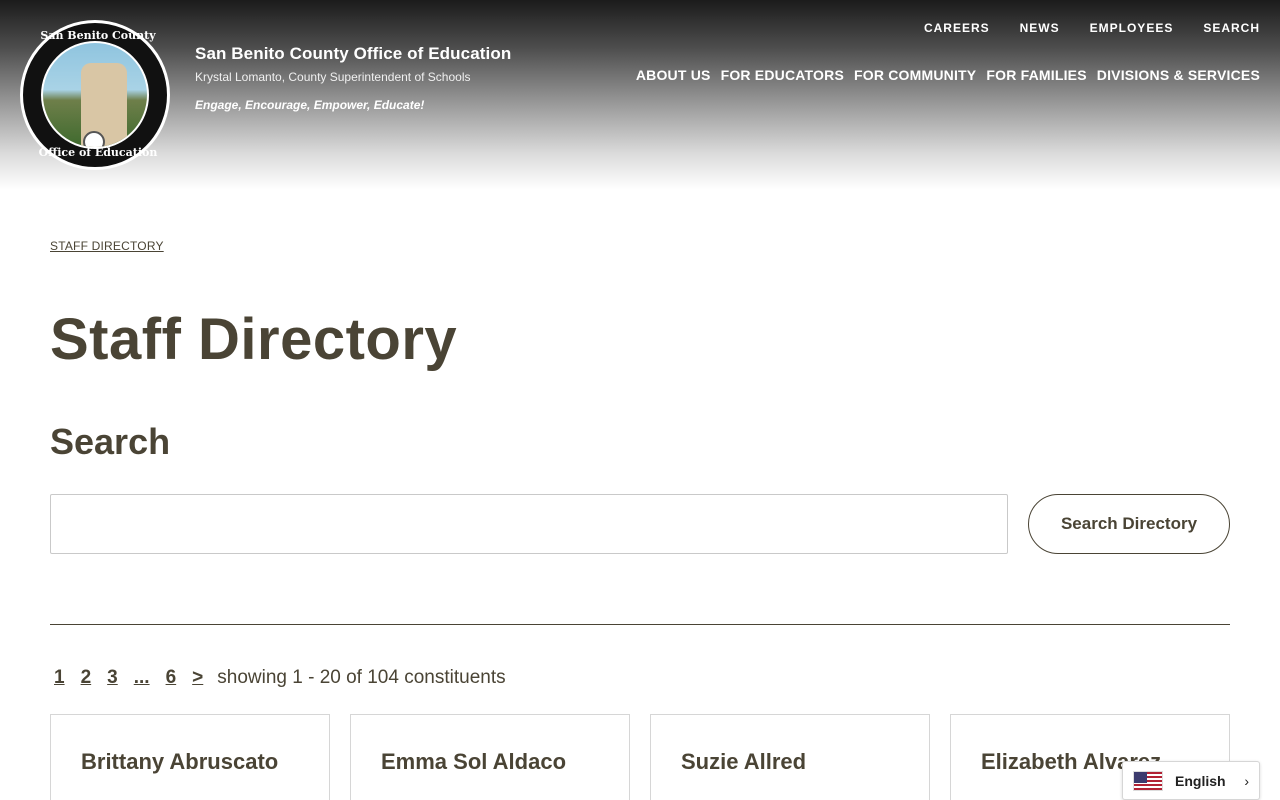 The height and width of the screenshot is (800, 1280). What do you see at coordinates (1178, 75) in the screenshot?
I see `nav-divisions-services: DIVISIONS & SERVICES` at bounding box center [1178, 75].